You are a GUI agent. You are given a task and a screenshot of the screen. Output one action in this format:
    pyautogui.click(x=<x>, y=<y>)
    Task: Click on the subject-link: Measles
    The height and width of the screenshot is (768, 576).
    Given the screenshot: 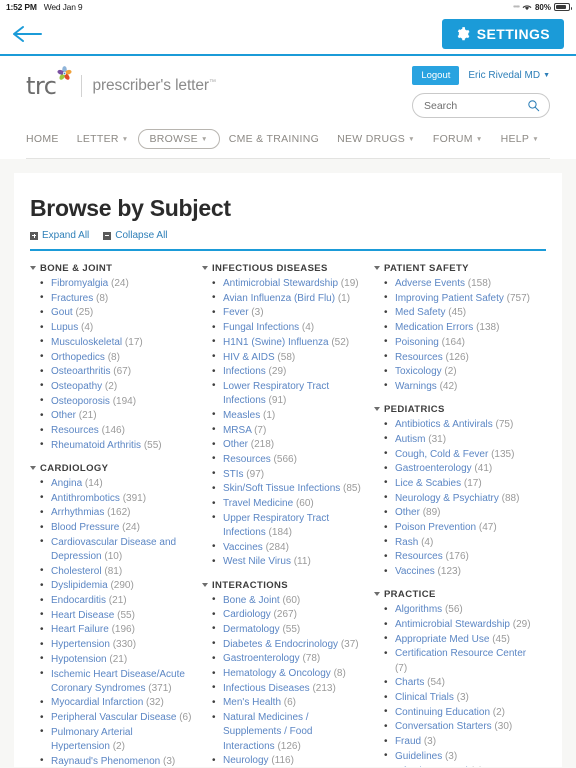 What is the action you would take?
    pyautogui.click(x=241, y=415)
    